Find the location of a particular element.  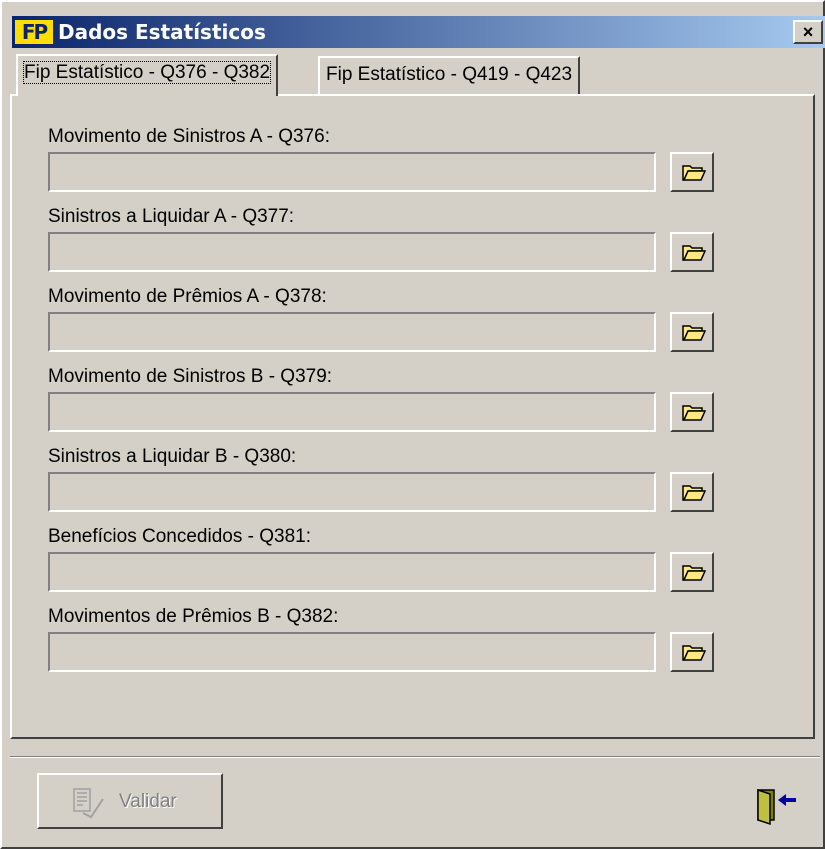

footer-separator is located at coordinates (415, 757).